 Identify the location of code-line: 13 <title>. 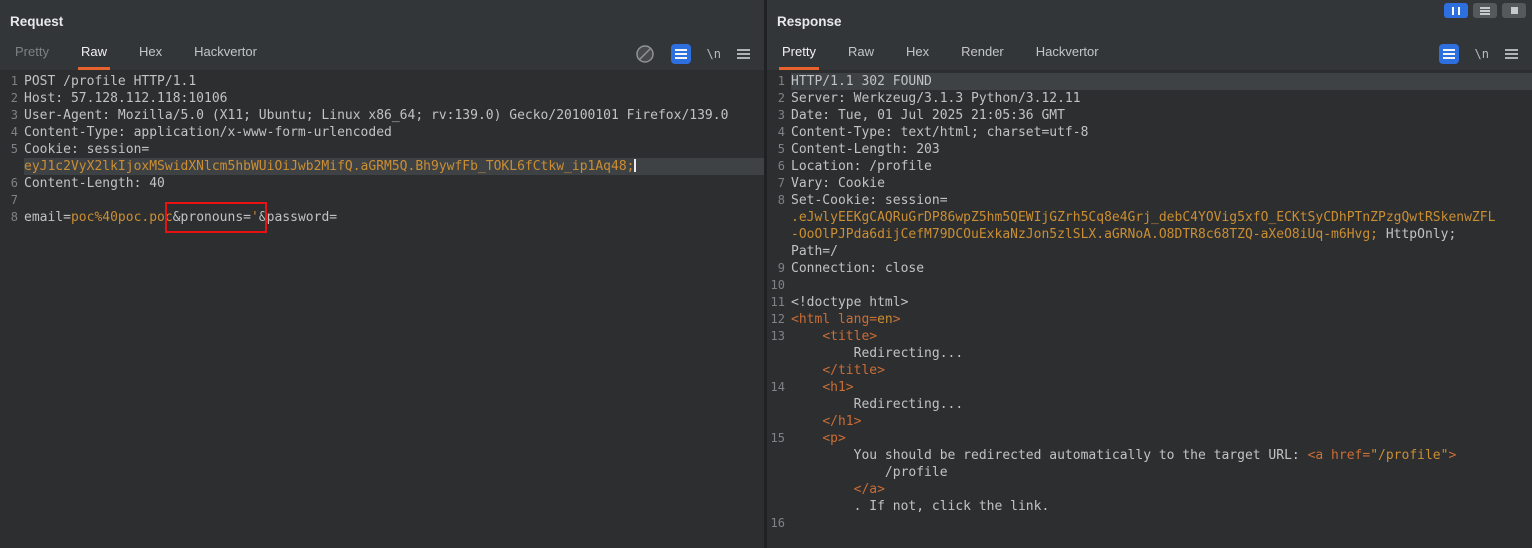
(1149, 336).